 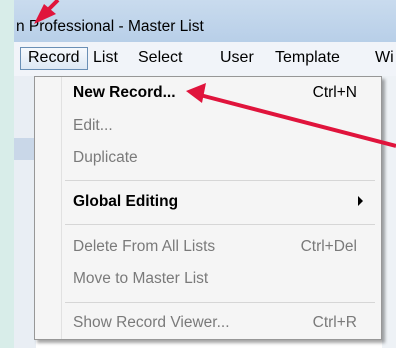 I want to click on menu-item-duplicate: Duplicate, so click(x=223, y=158).